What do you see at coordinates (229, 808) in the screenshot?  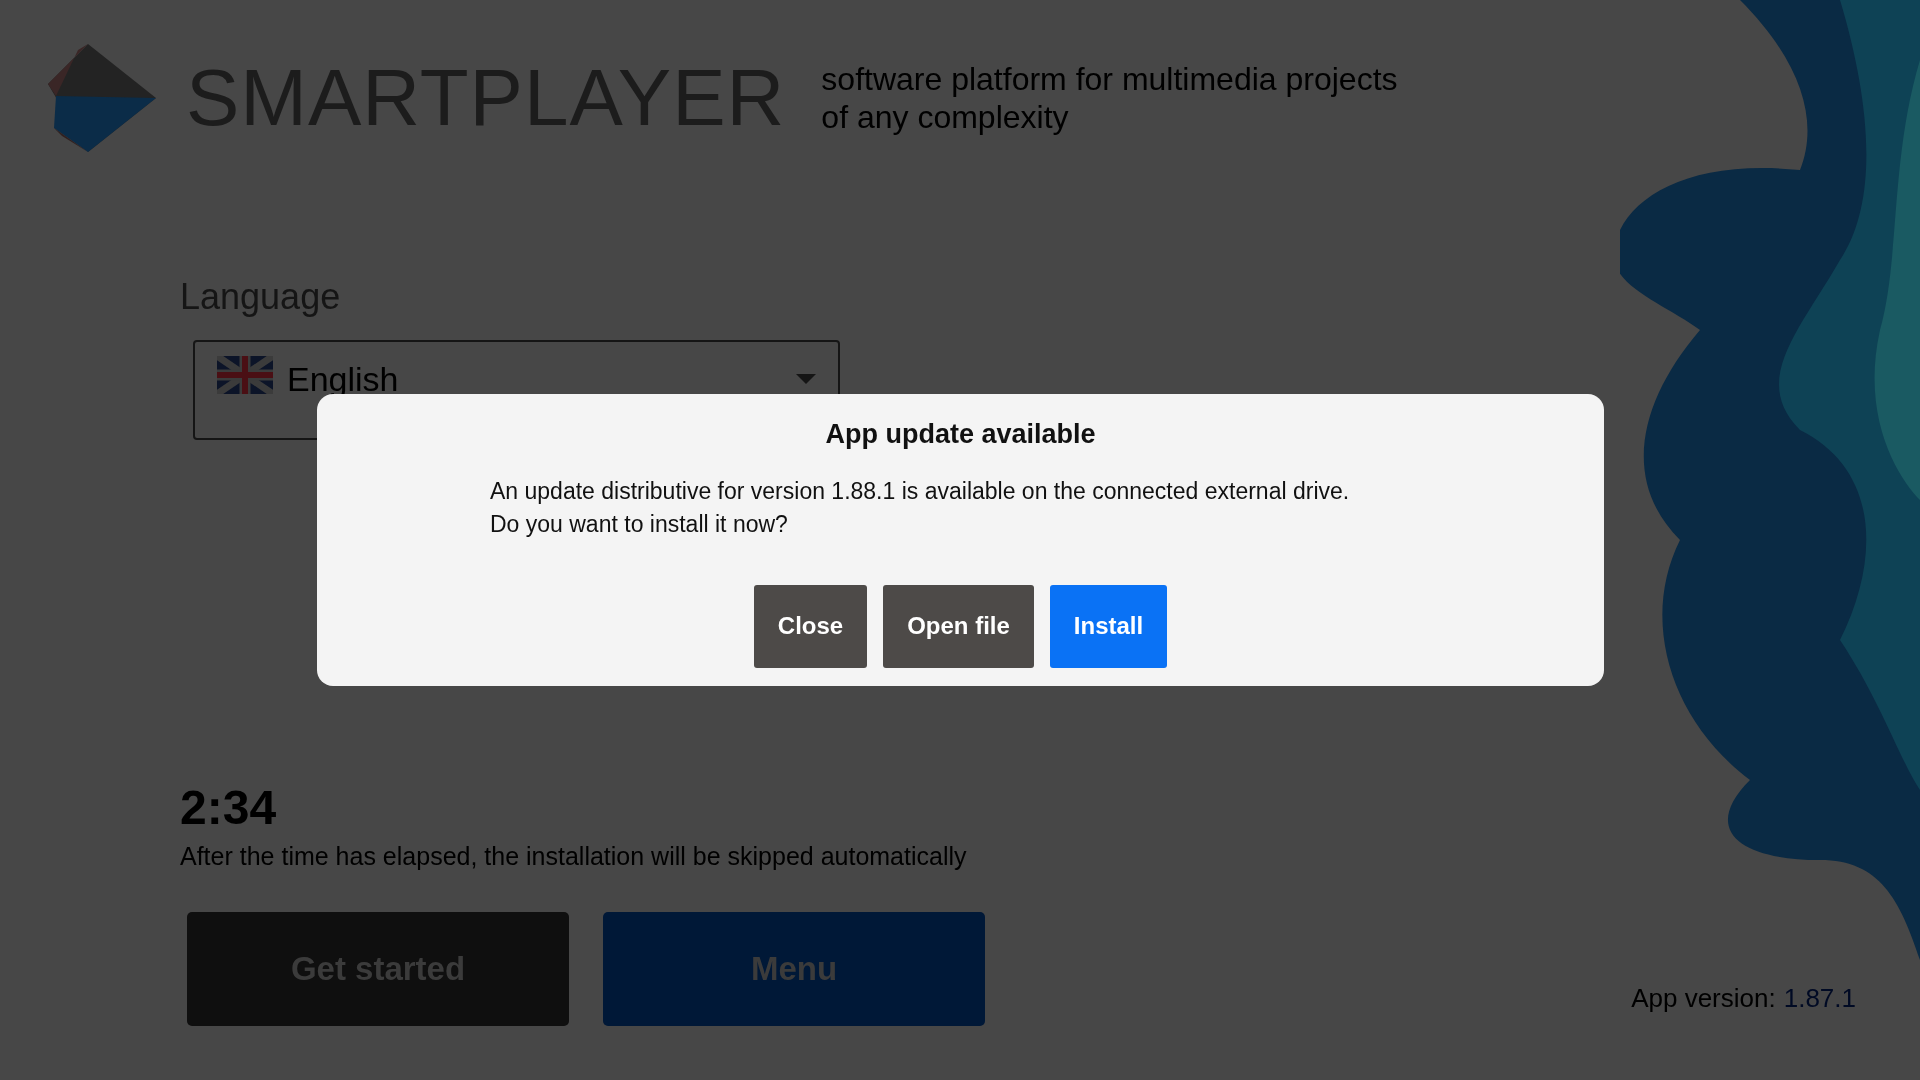 I see `countdown-timer: 2:34` at bounding box center [229, 808].